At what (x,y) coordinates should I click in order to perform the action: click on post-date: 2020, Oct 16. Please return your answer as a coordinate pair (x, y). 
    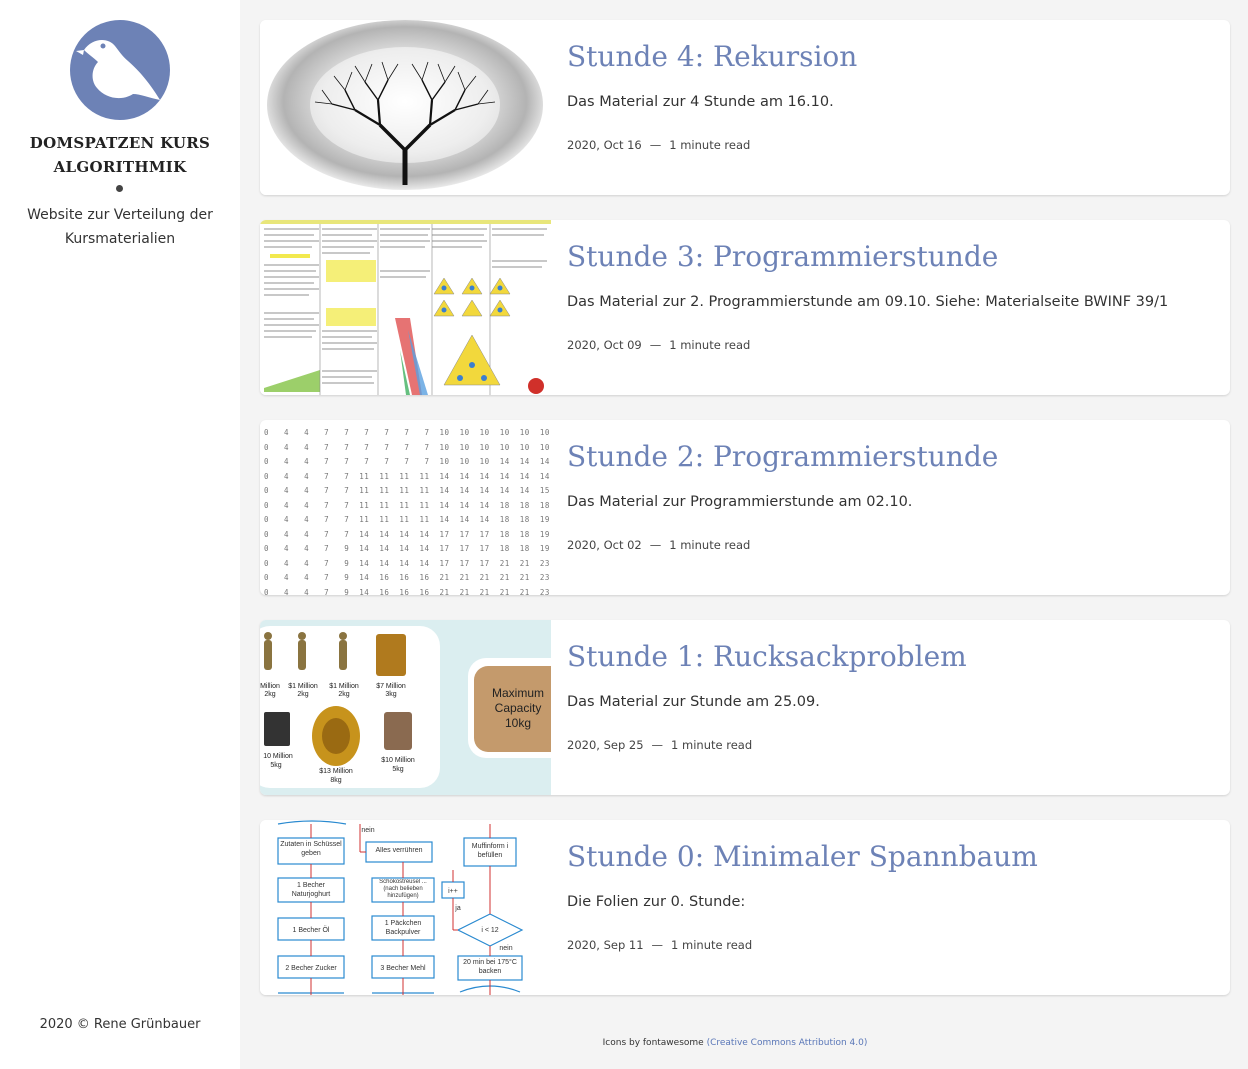
    Looking at the image, I should click on (604, 145).